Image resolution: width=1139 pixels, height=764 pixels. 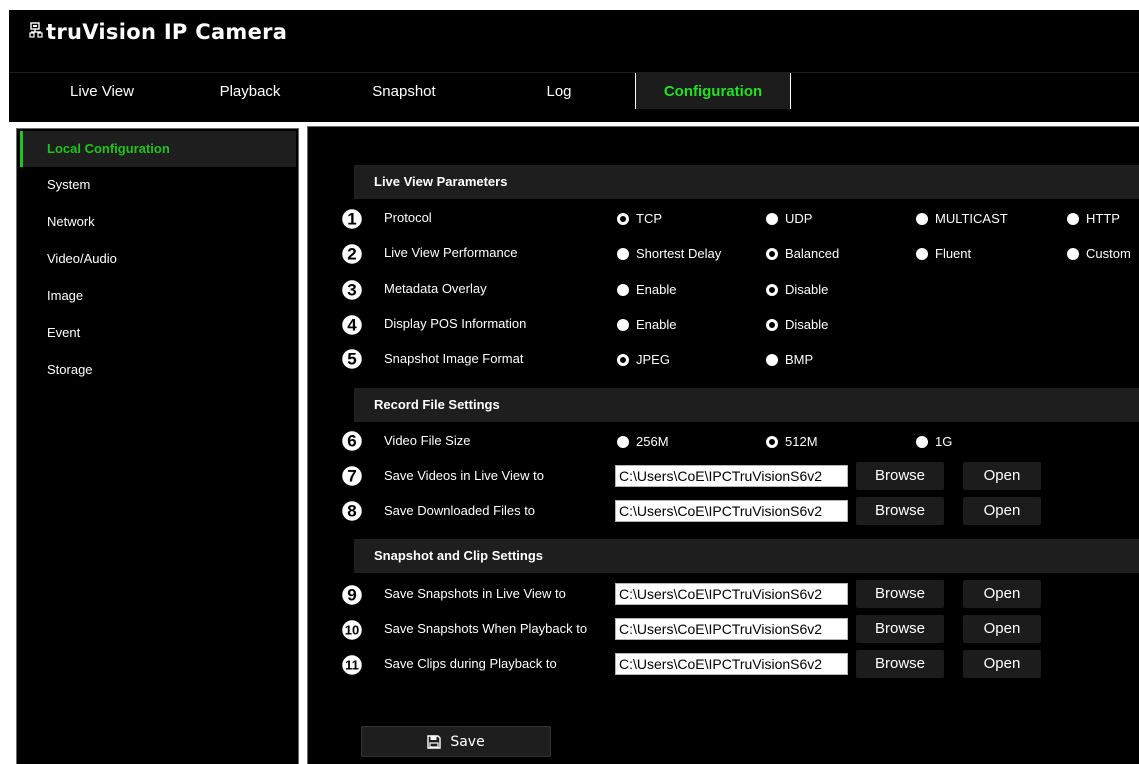 What do you see at coordinates (464, 475) in the screenshot?
I see `save-videos-label: Save Videos in Live View to` at bounding box center [464, 475].